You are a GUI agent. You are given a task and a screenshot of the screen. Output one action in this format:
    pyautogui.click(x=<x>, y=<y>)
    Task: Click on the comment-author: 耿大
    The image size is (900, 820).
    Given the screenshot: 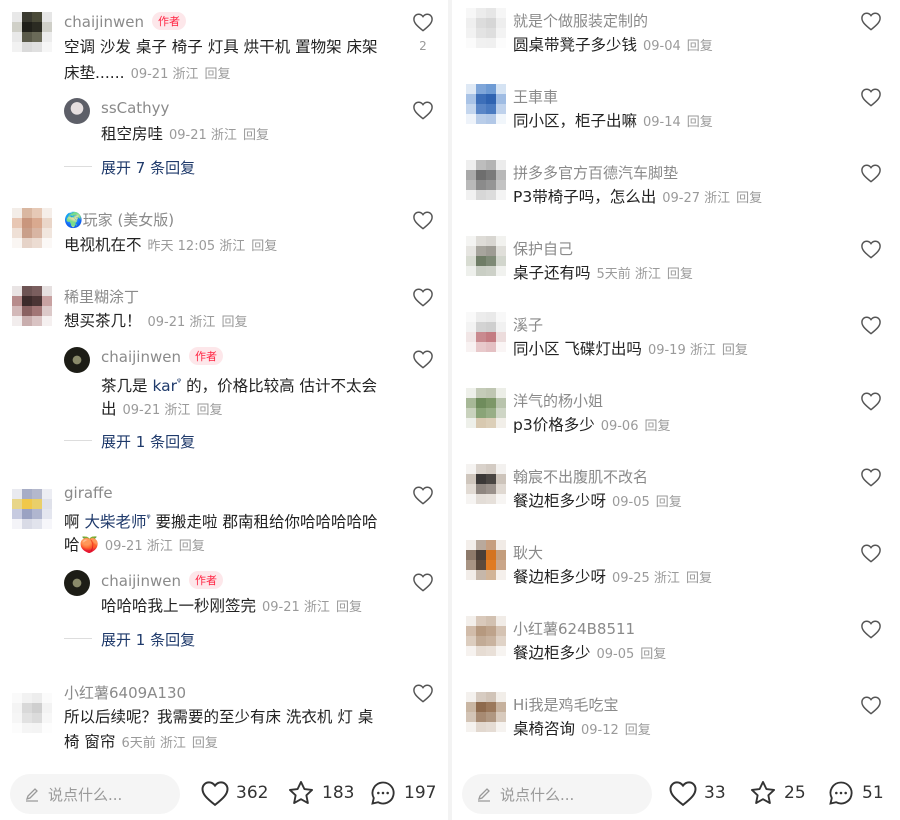 What is the action you would take?
    pyautogui.click(x=528, y=552)
    